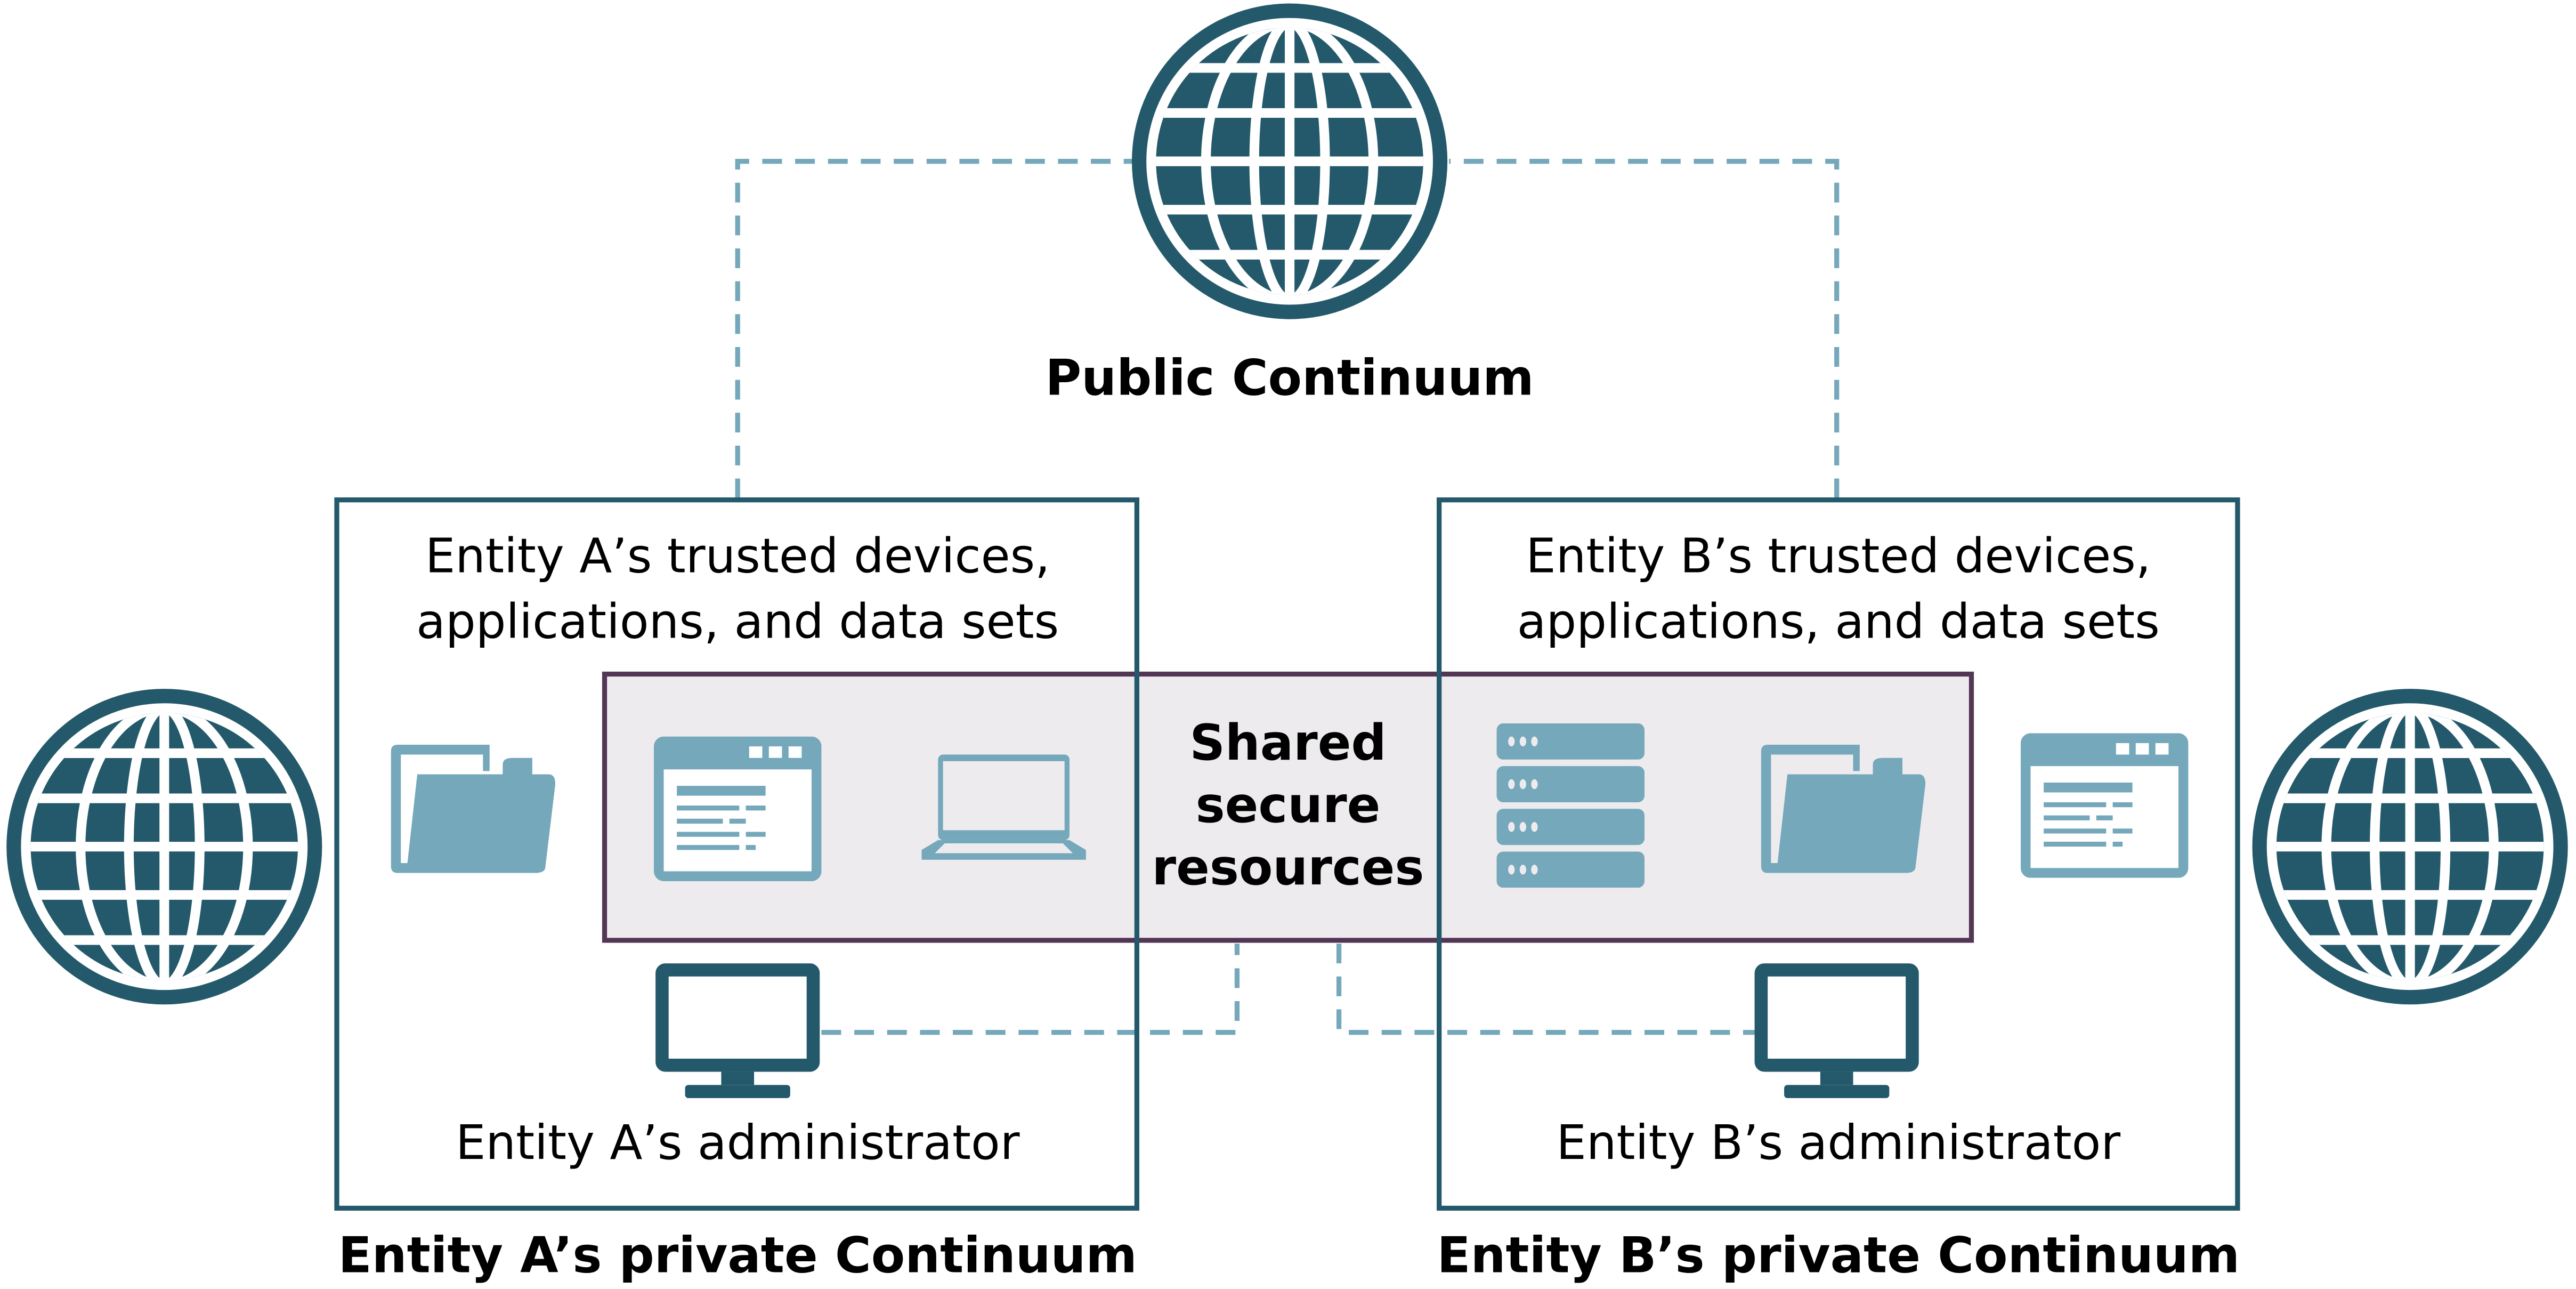 The width and height of the screenshot is (2576, 1289). What do you see at coordinates (1004, 807) in the screenshot?
I see `shared-laptop-icon` at bounding box center [1004, 807].